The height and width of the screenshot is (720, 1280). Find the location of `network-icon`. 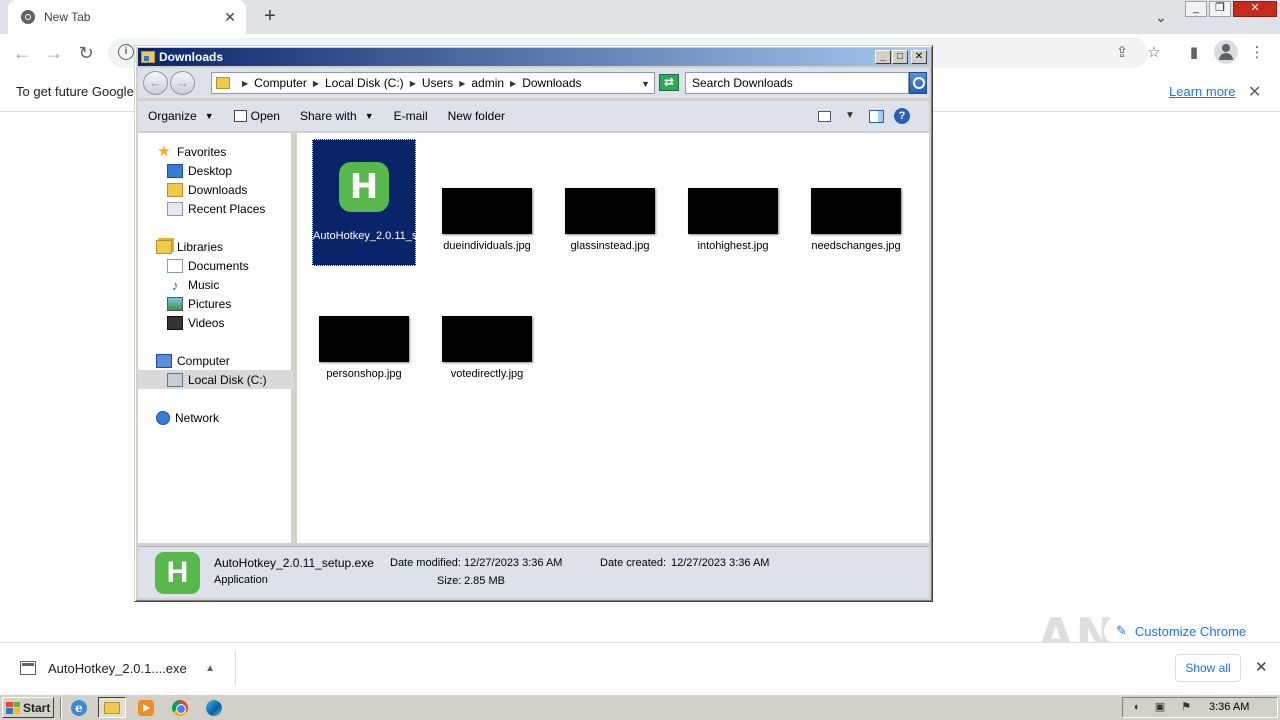

network-icon is located at coordinates (163, 417).